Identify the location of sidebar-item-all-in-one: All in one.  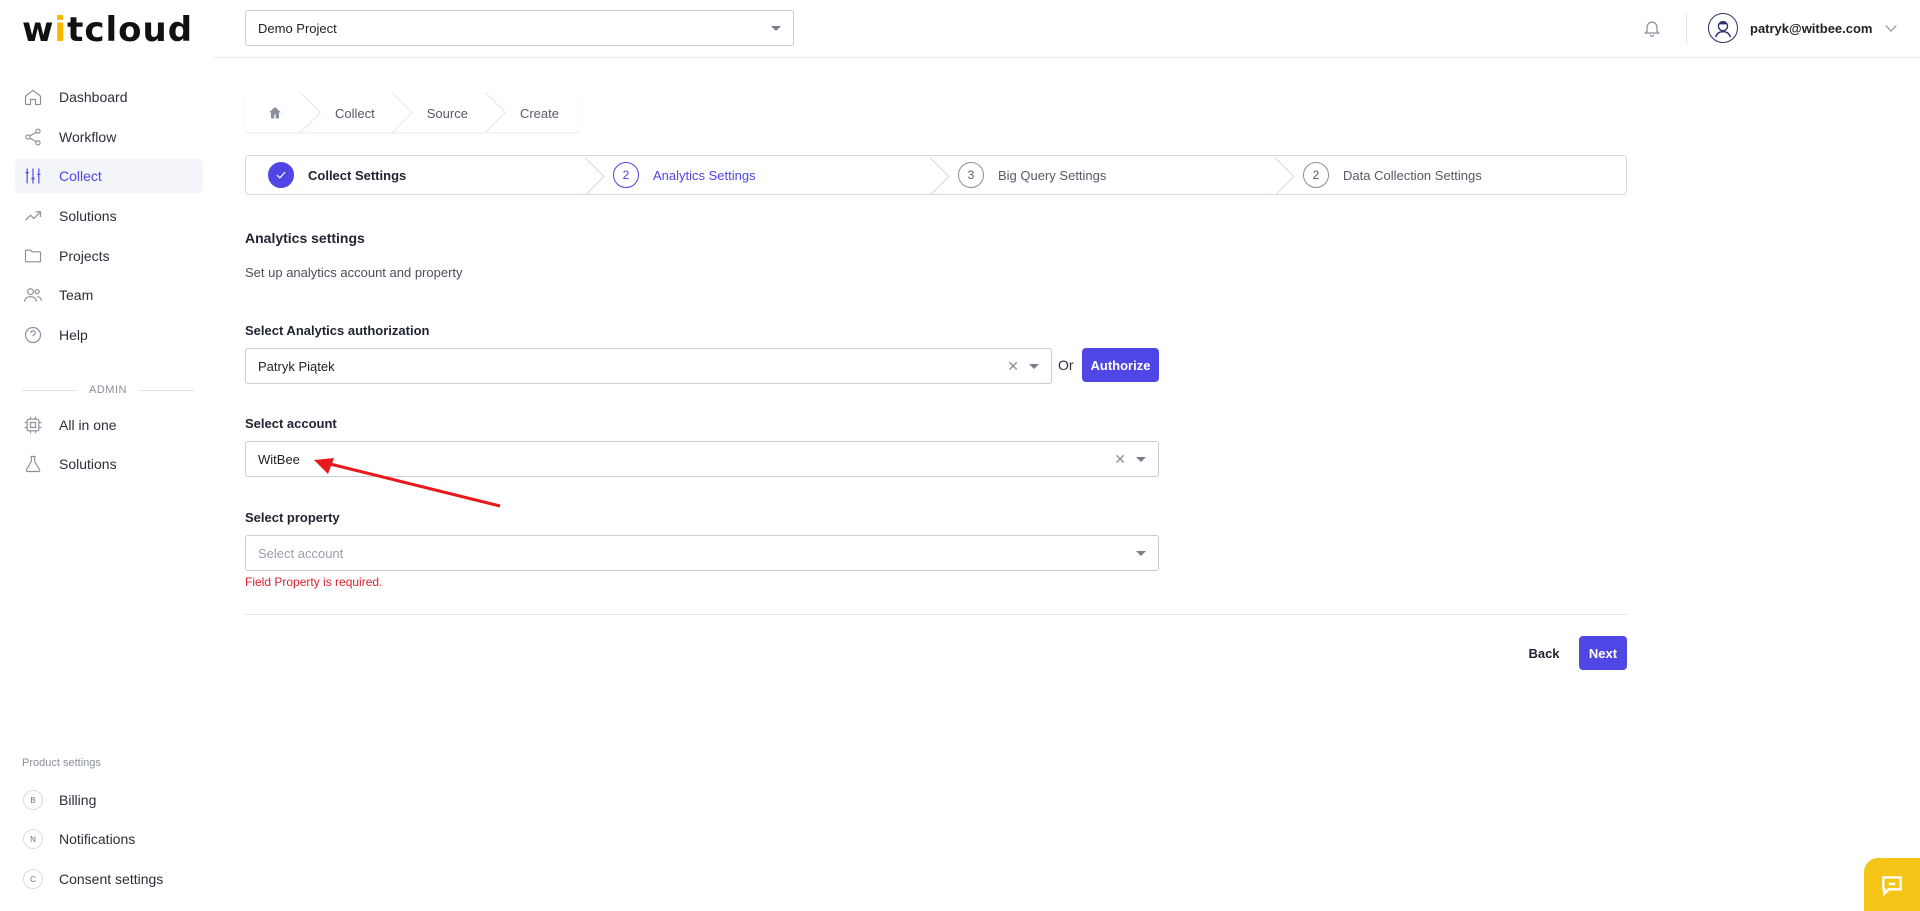
(109, 425).